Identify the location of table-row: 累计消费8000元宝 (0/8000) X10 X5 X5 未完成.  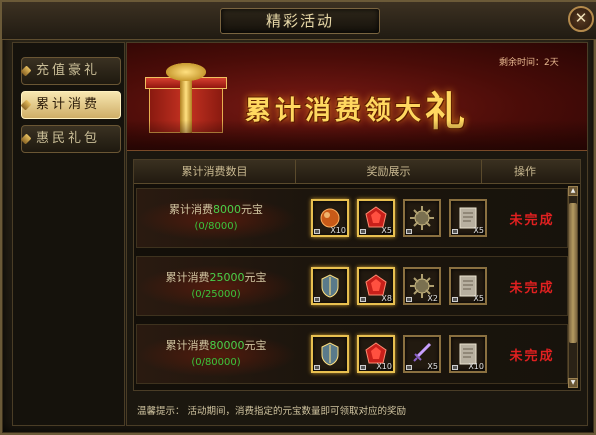
(352, 218).